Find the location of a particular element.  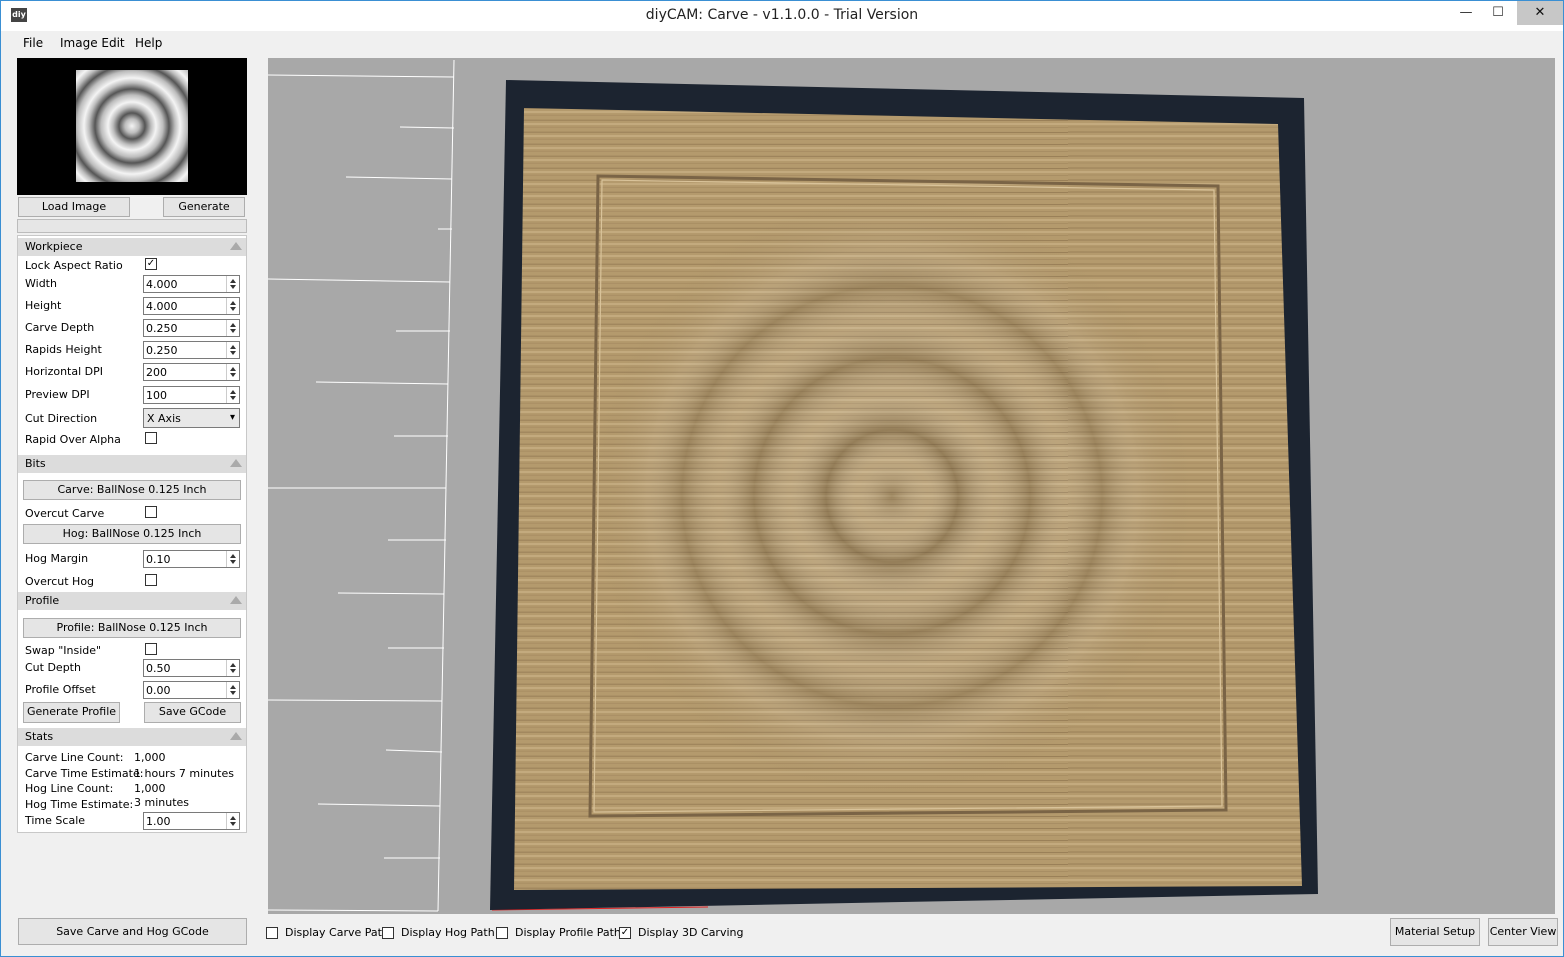

cut-direction-label: Cut Direction is located at coordinates (61, 418).